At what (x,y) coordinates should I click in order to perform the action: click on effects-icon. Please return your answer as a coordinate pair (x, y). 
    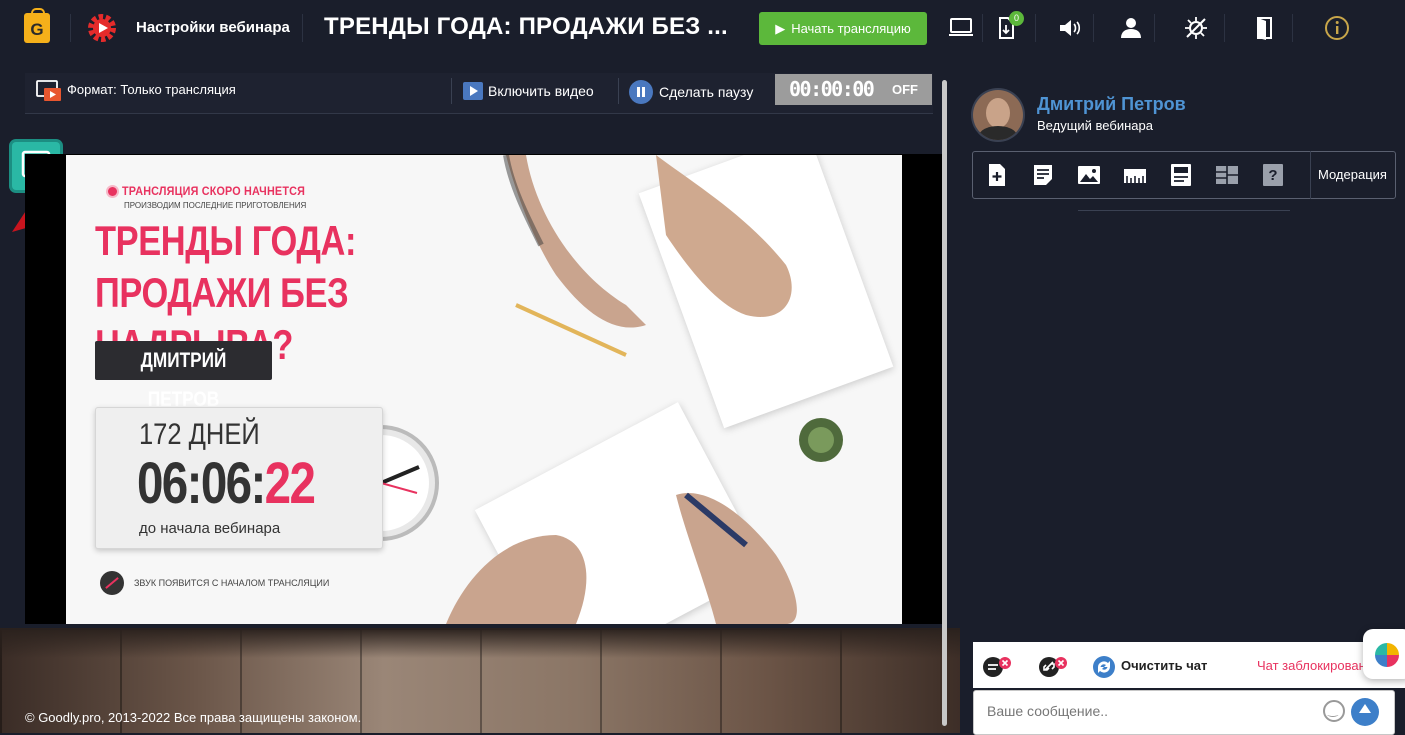
    Looking at the image, I should click on (1196, 28).